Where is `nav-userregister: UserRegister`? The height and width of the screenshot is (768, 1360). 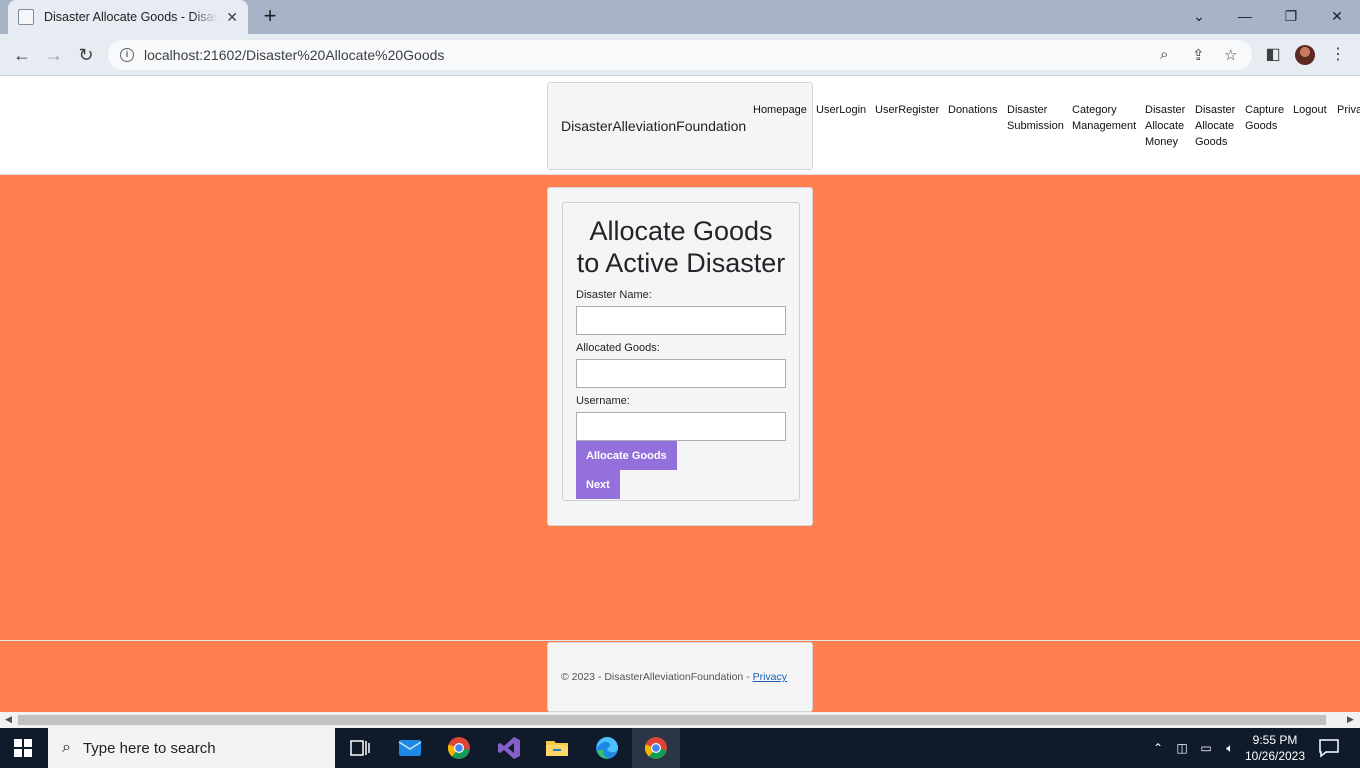 nav-userregister: UserRegister is located at coordinates (909, 132).